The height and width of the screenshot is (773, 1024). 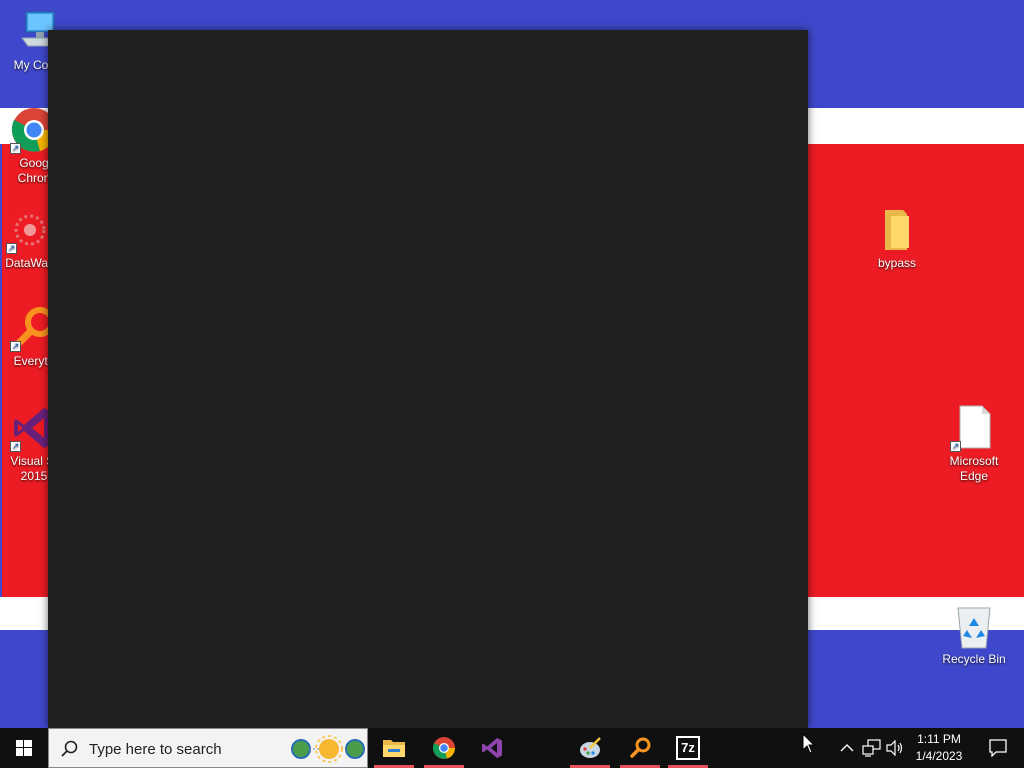 I want to click on action-center-button, so click(x=998, y=748).